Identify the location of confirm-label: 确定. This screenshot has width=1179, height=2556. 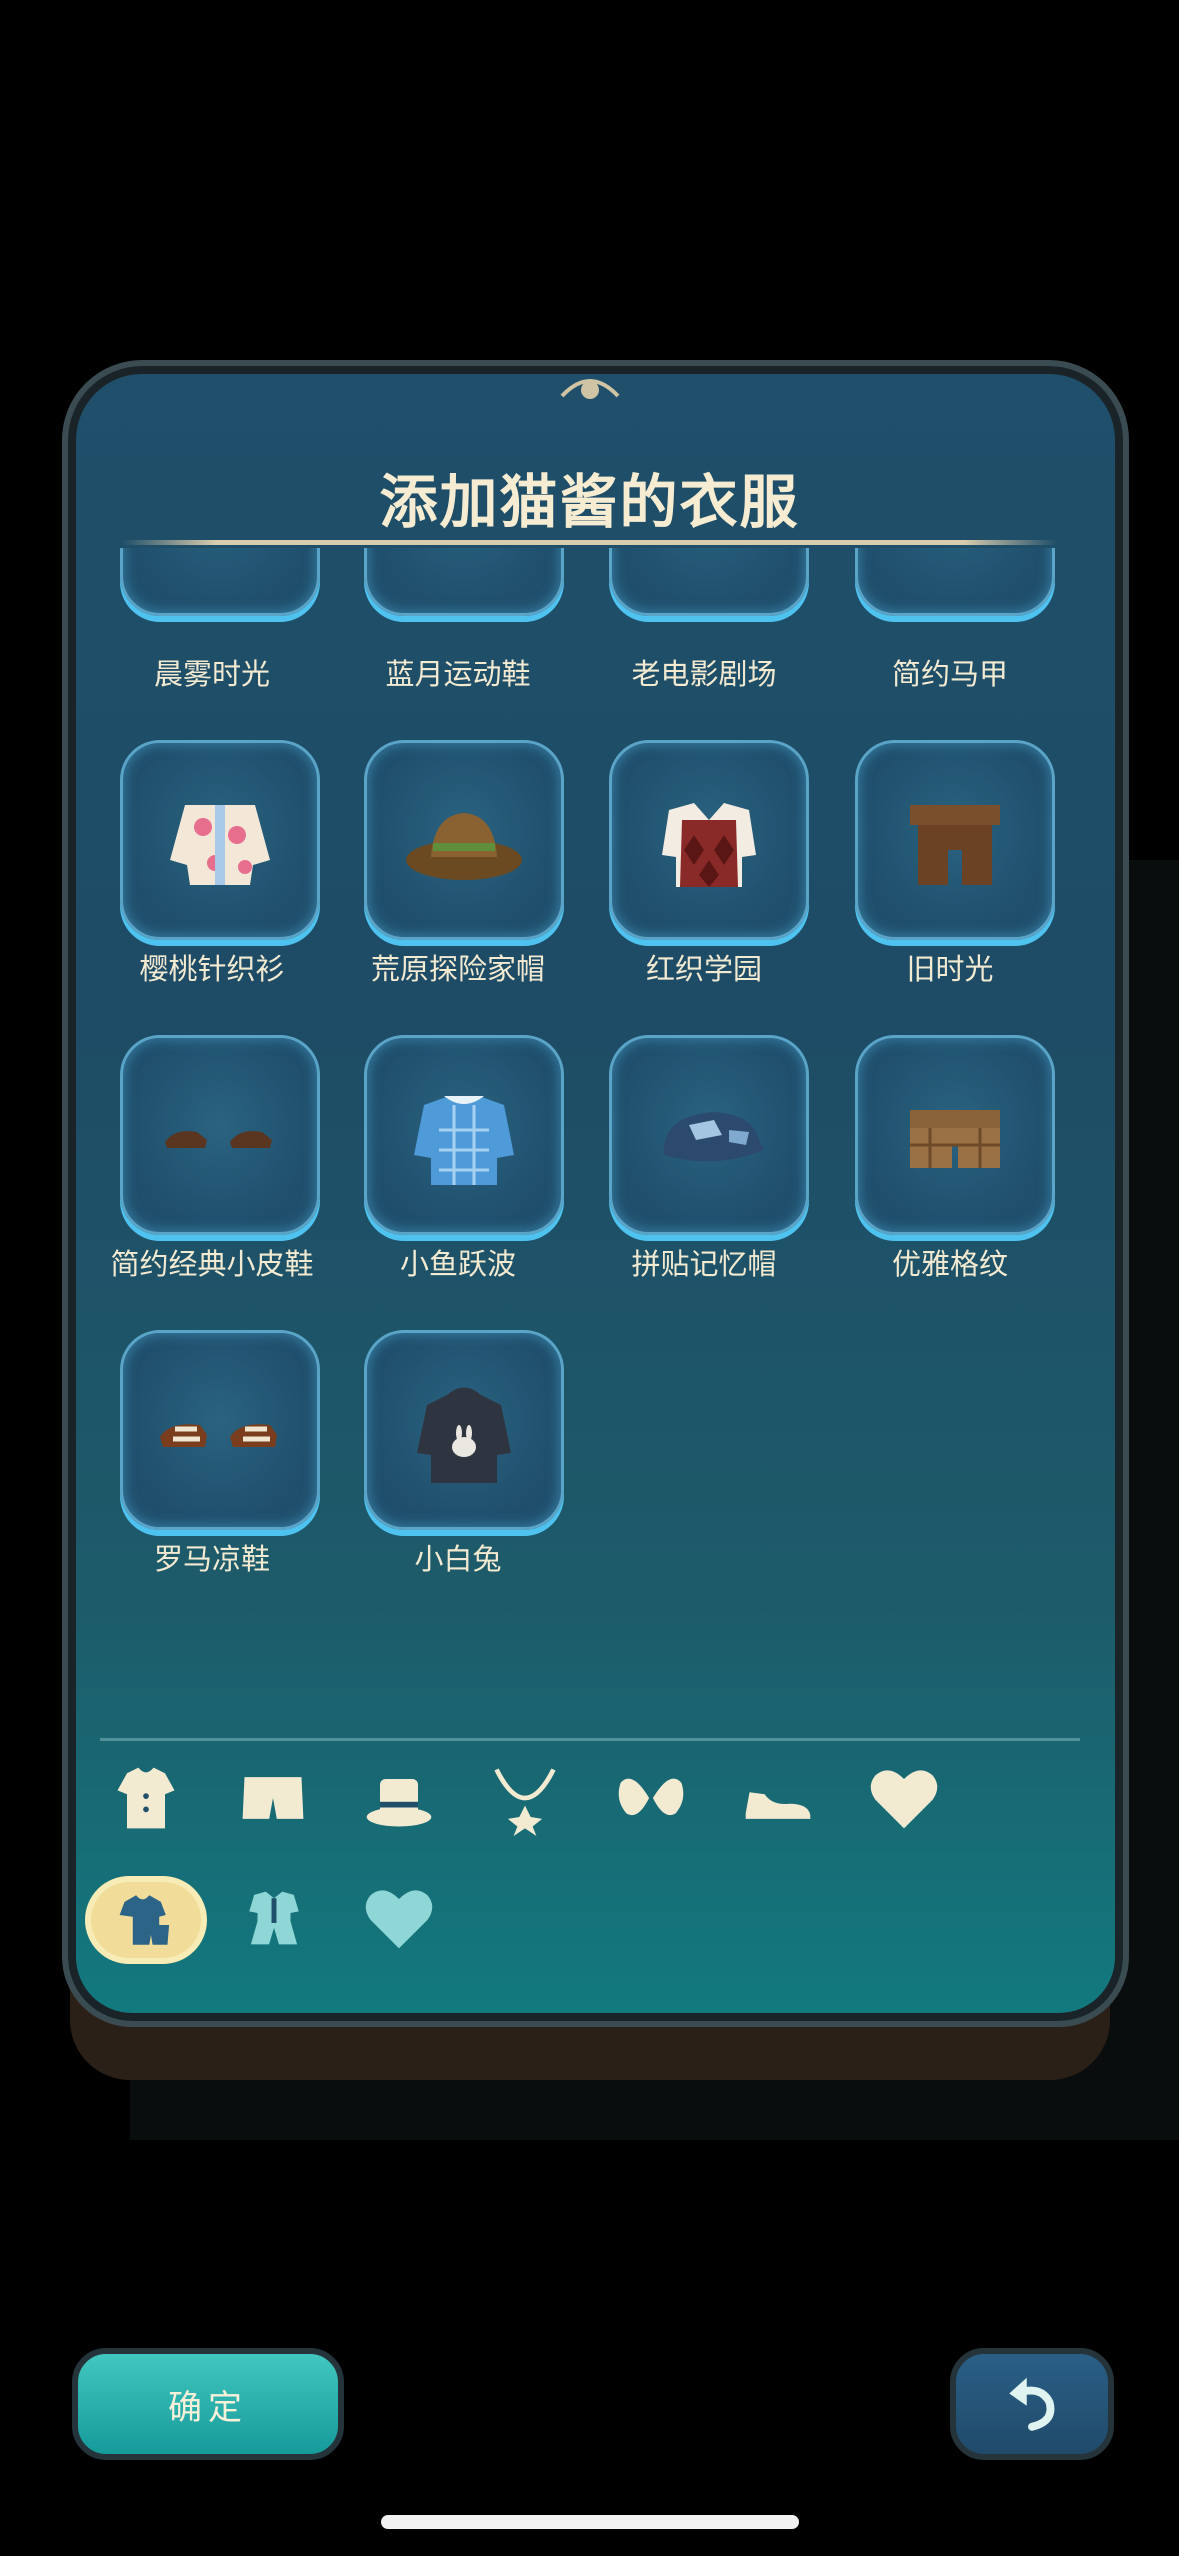
(208, 2407).